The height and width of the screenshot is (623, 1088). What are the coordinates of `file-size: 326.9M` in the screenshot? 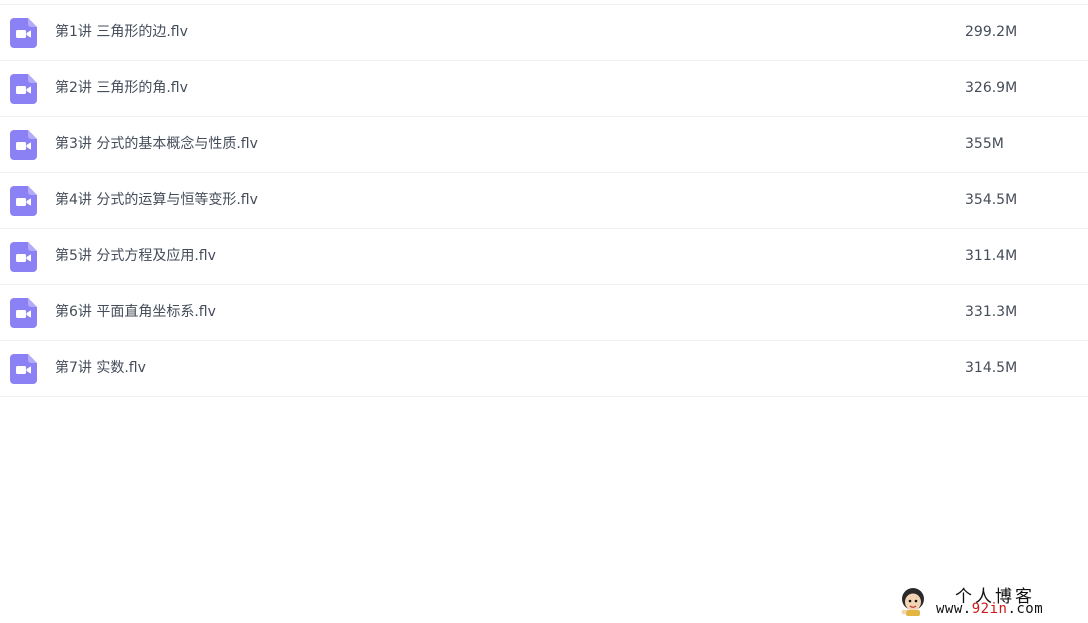 It's located at (991, 88).